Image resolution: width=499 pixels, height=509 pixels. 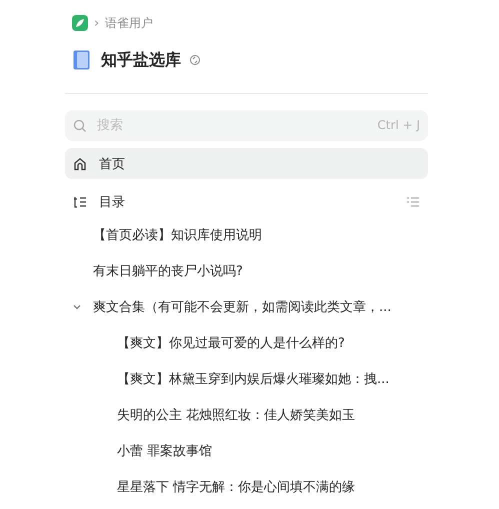 I want to click on nav-item: 目录, so click(x=246, y=201).